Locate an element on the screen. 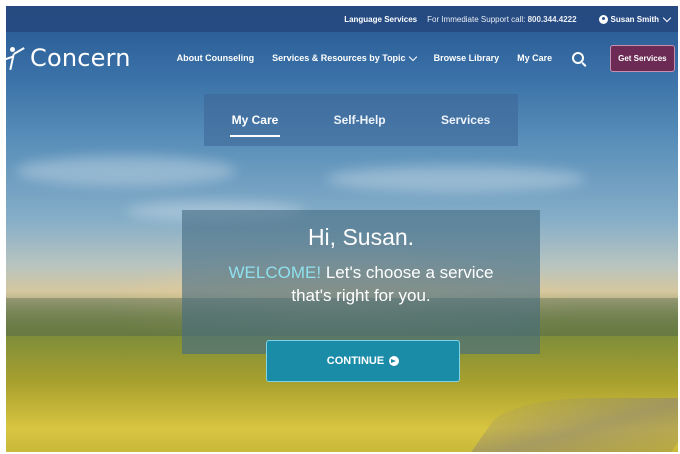 The image size is (680, 454). support-phone: 800.344.4222 is located at coordinates (552, 19).